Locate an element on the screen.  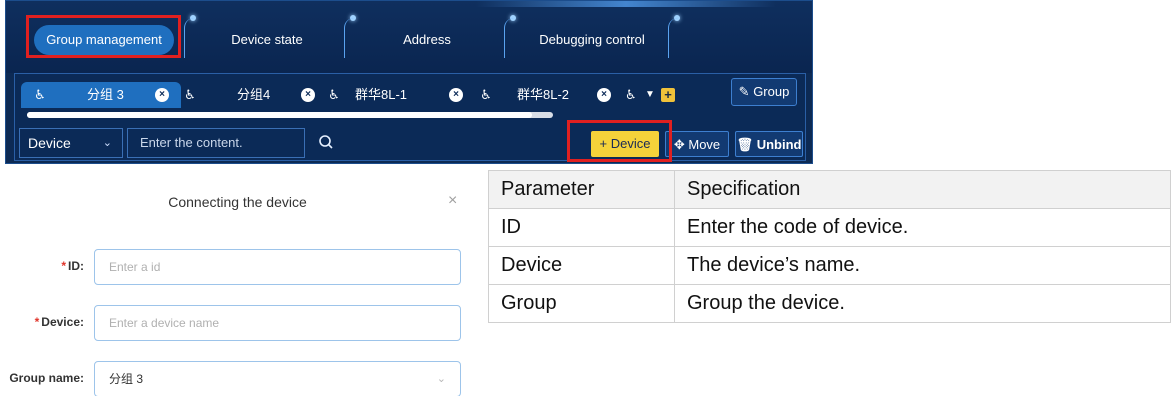
search-input: Enter the content. is located at coordinates (216, 143).